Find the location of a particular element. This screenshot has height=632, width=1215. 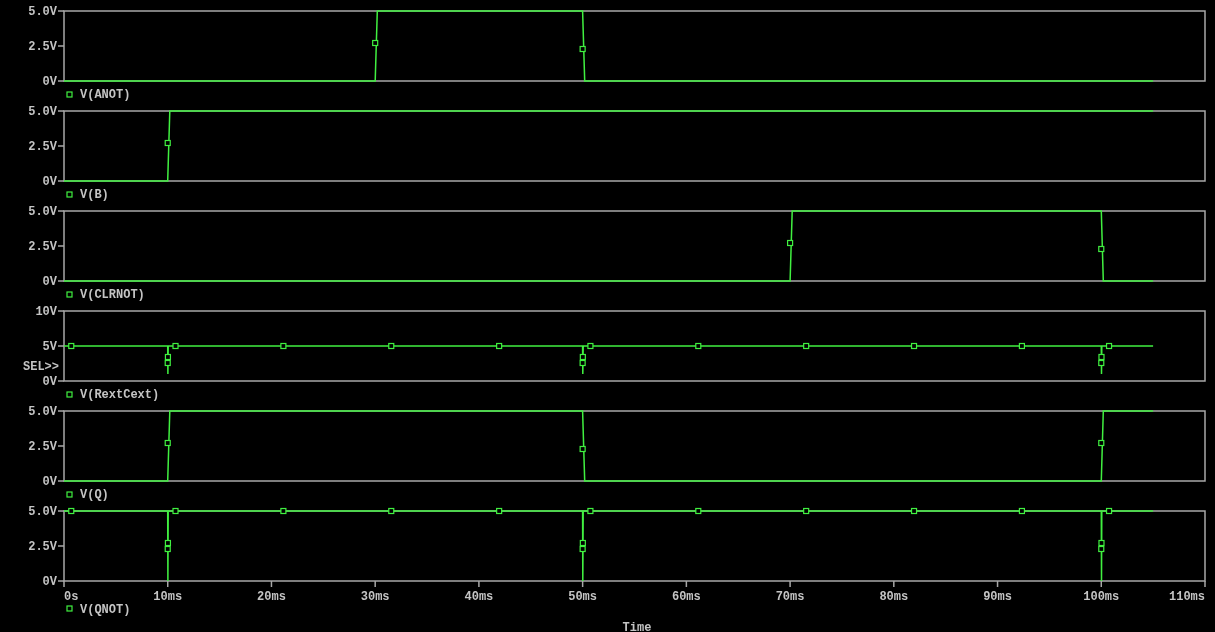

x-axis-label: 60ms is located at coordinates (686, 597).